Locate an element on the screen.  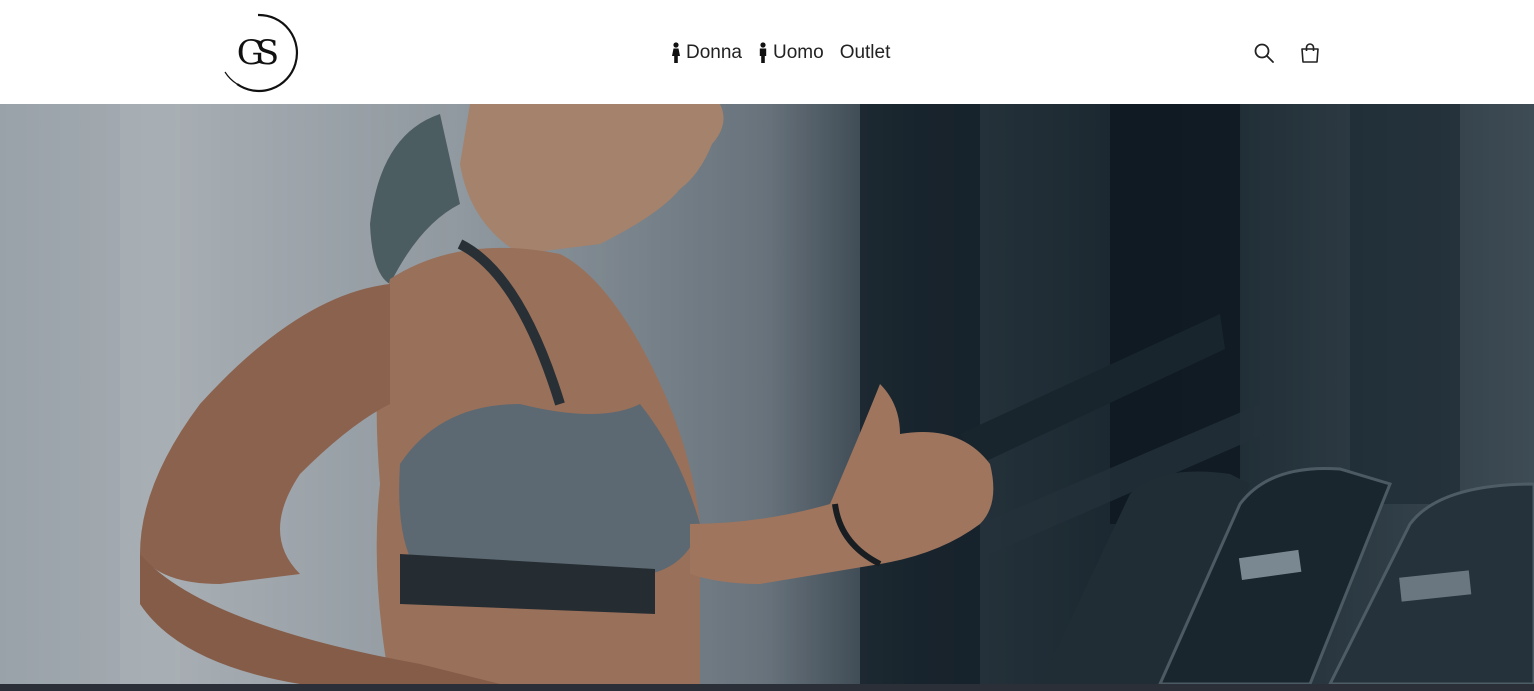
nav-label: Donna is located at coordinates (714, 52).